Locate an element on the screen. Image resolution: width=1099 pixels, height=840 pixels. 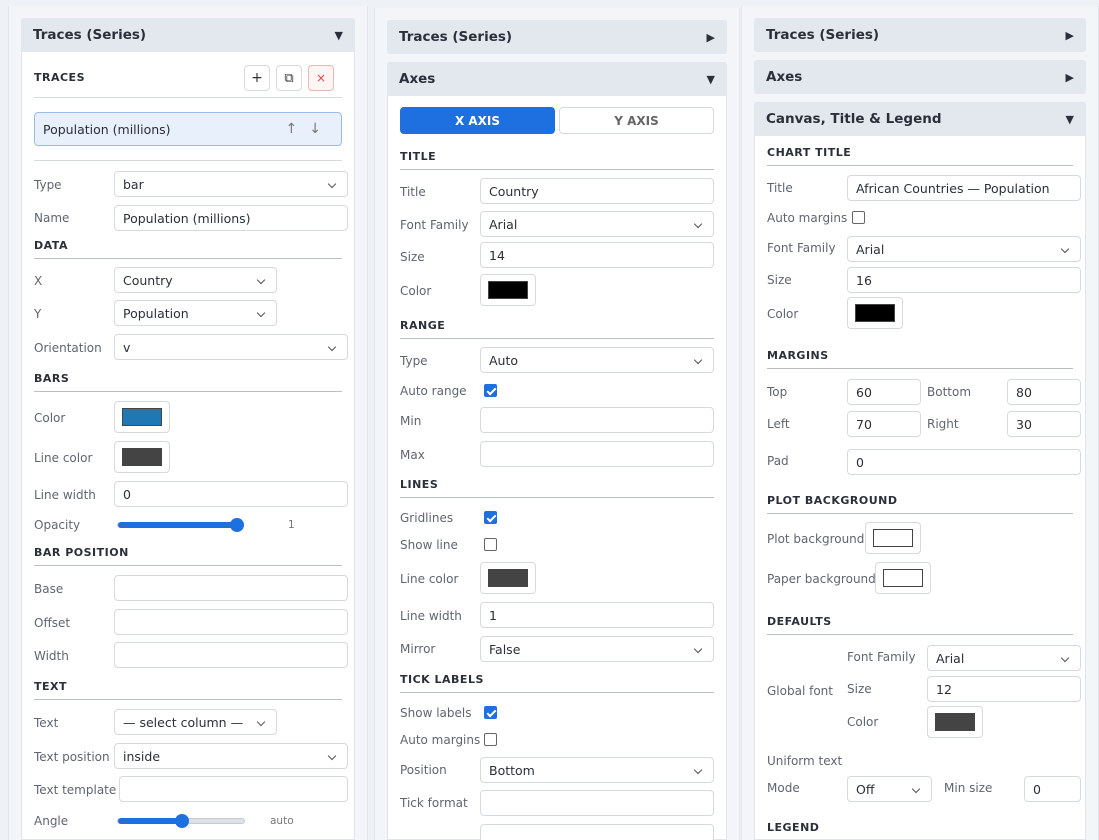
plot-background-fill is located at coordinates (893, 538).